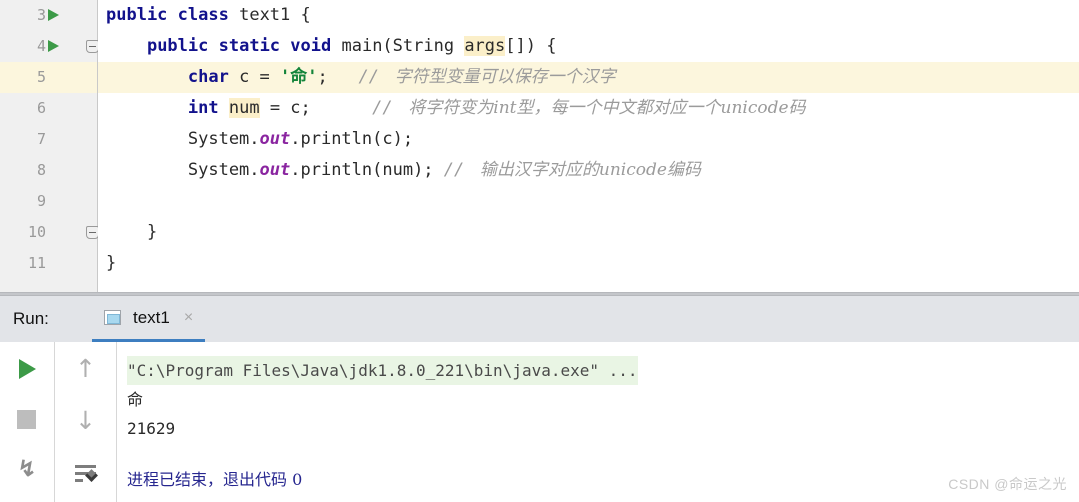 The height and width of the screenshot is (502, 1079). I want to click on code-token: []) {, so click(531, 46).